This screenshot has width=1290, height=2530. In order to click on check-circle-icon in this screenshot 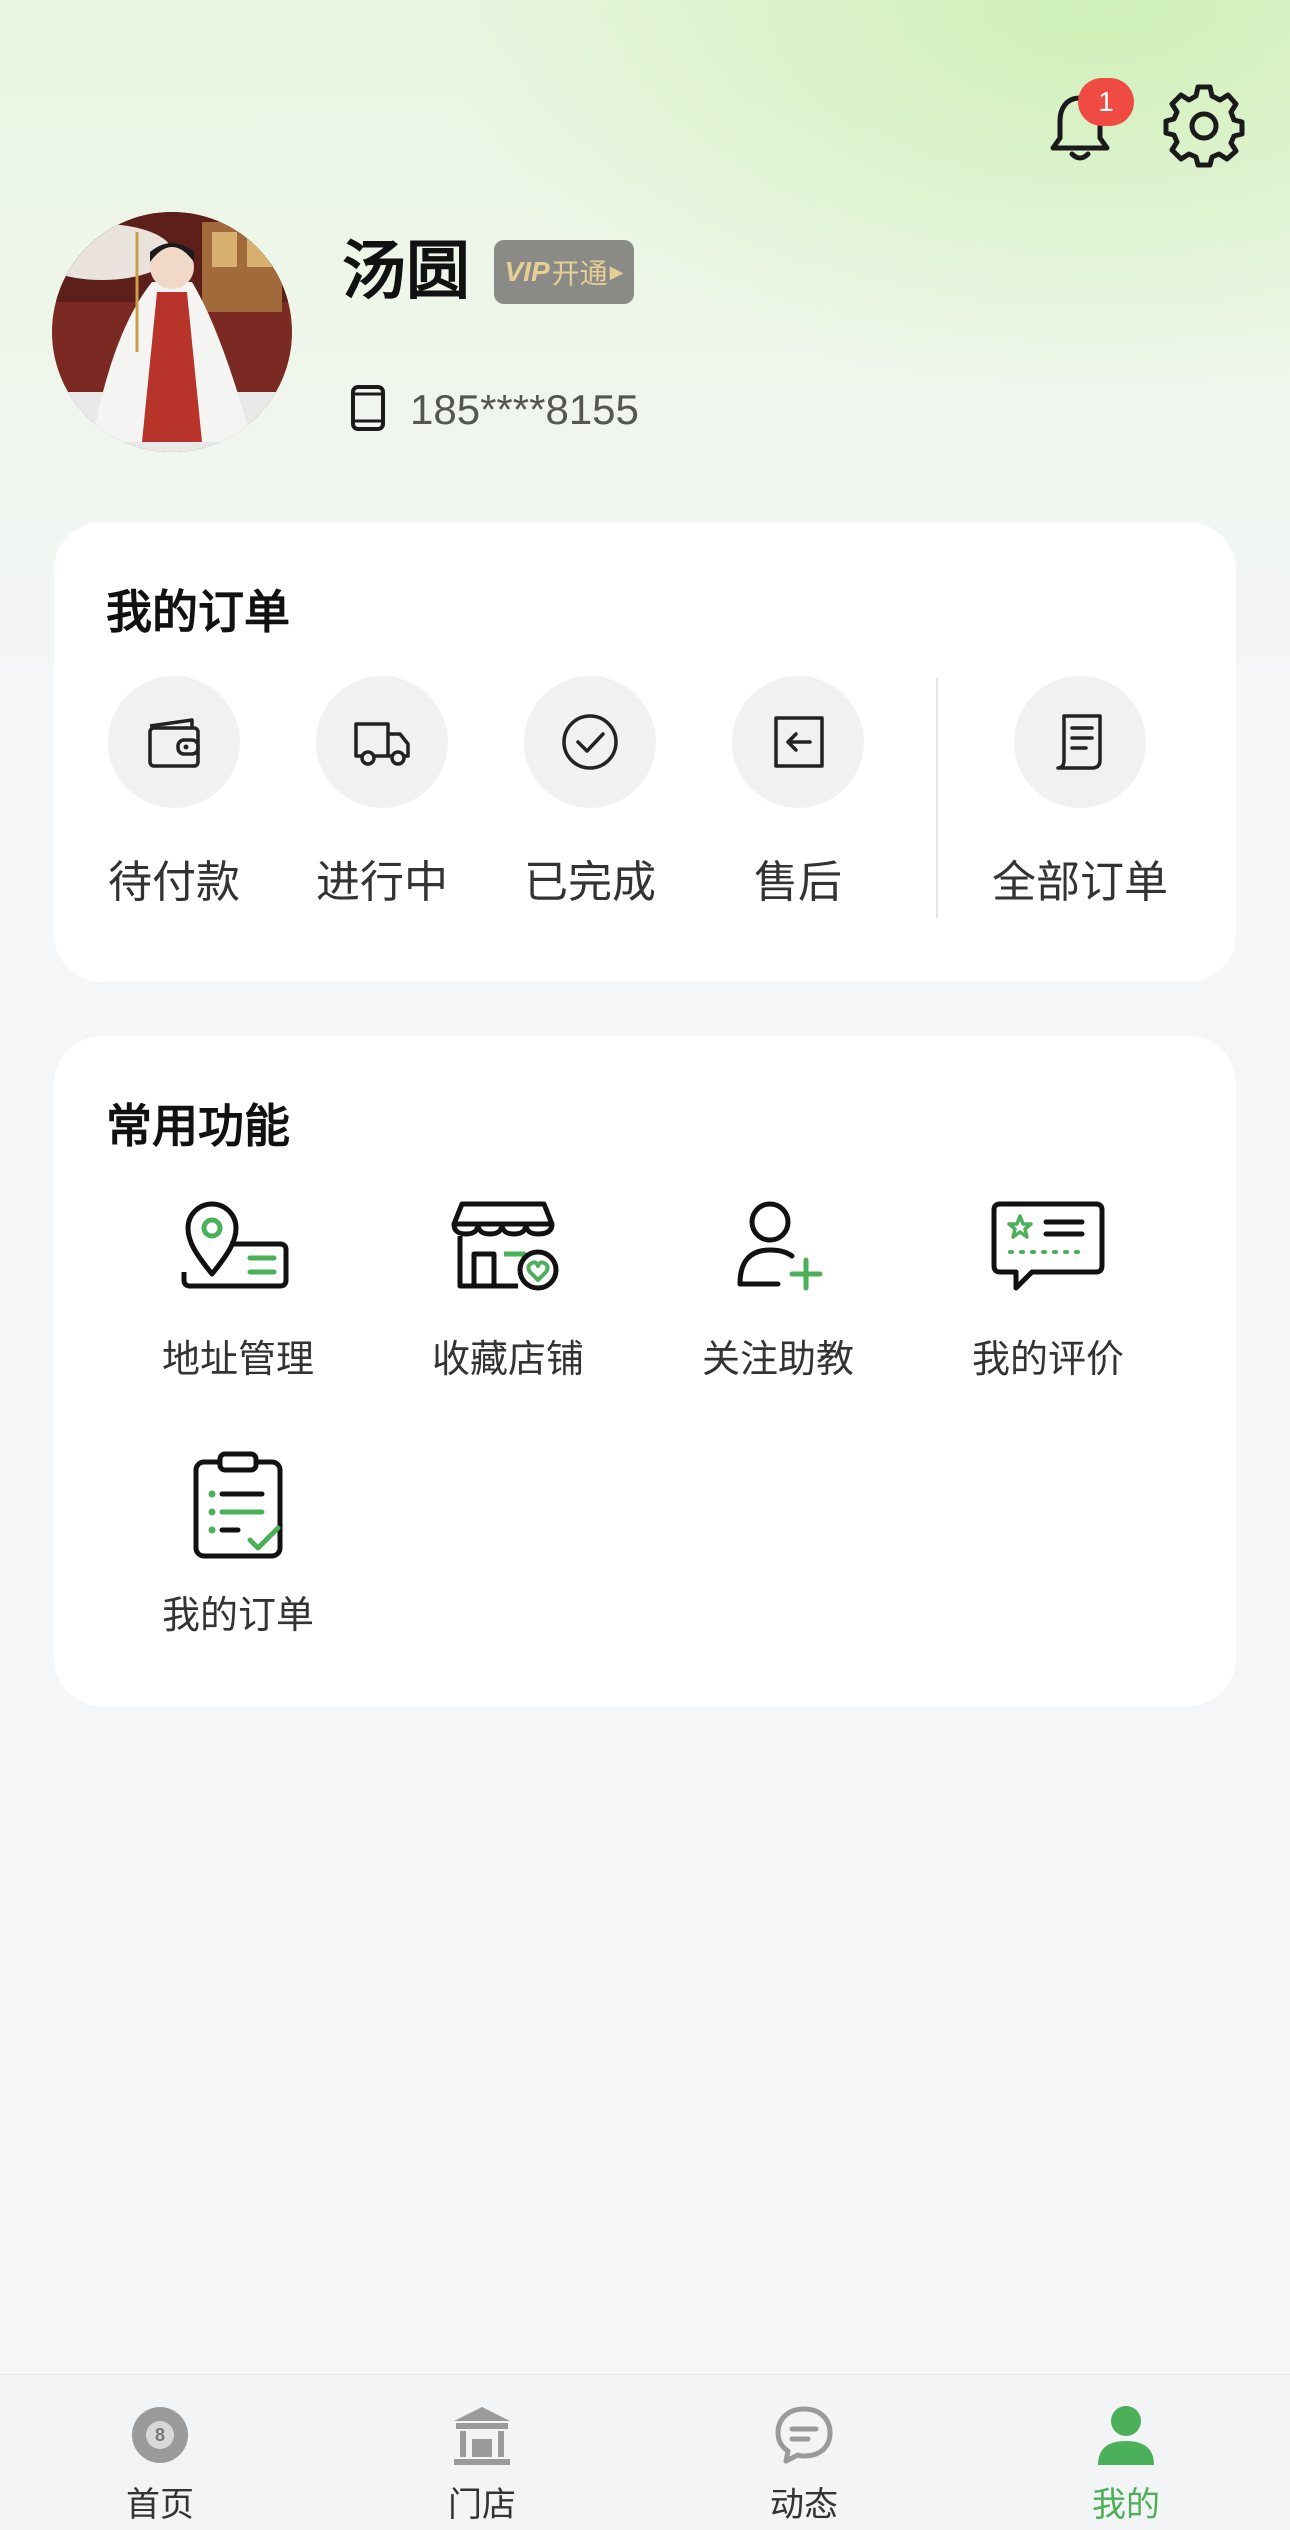, I will do `click(590, 742)`.